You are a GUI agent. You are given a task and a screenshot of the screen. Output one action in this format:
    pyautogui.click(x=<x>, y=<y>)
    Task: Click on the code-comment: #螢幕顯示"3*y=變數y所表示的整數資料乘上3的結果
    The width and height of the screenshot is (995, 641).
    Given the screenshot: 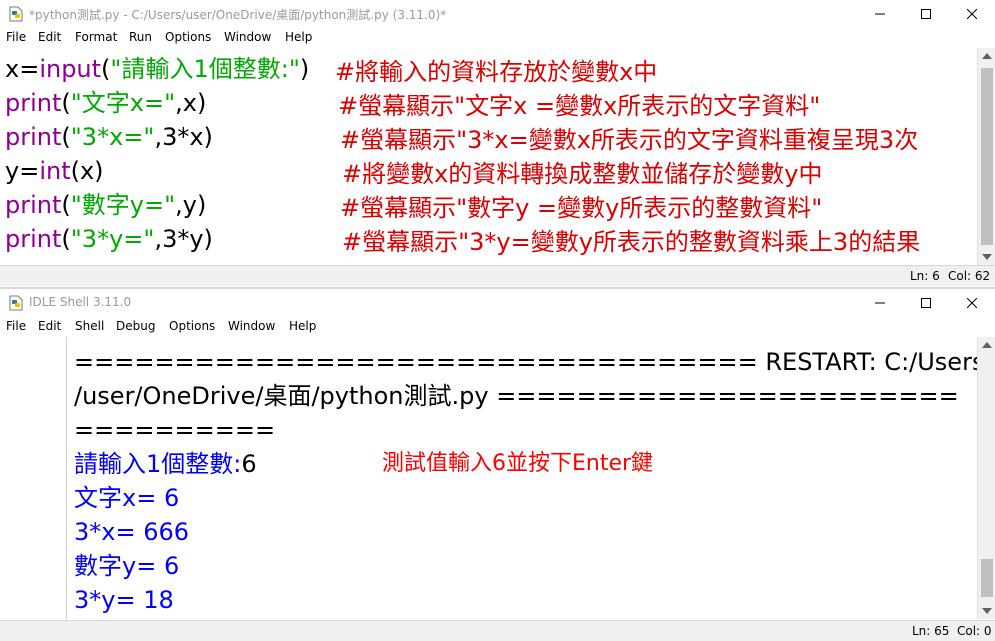 What is the action you would take?
    pyautogui.click(x=631, y=242)
    